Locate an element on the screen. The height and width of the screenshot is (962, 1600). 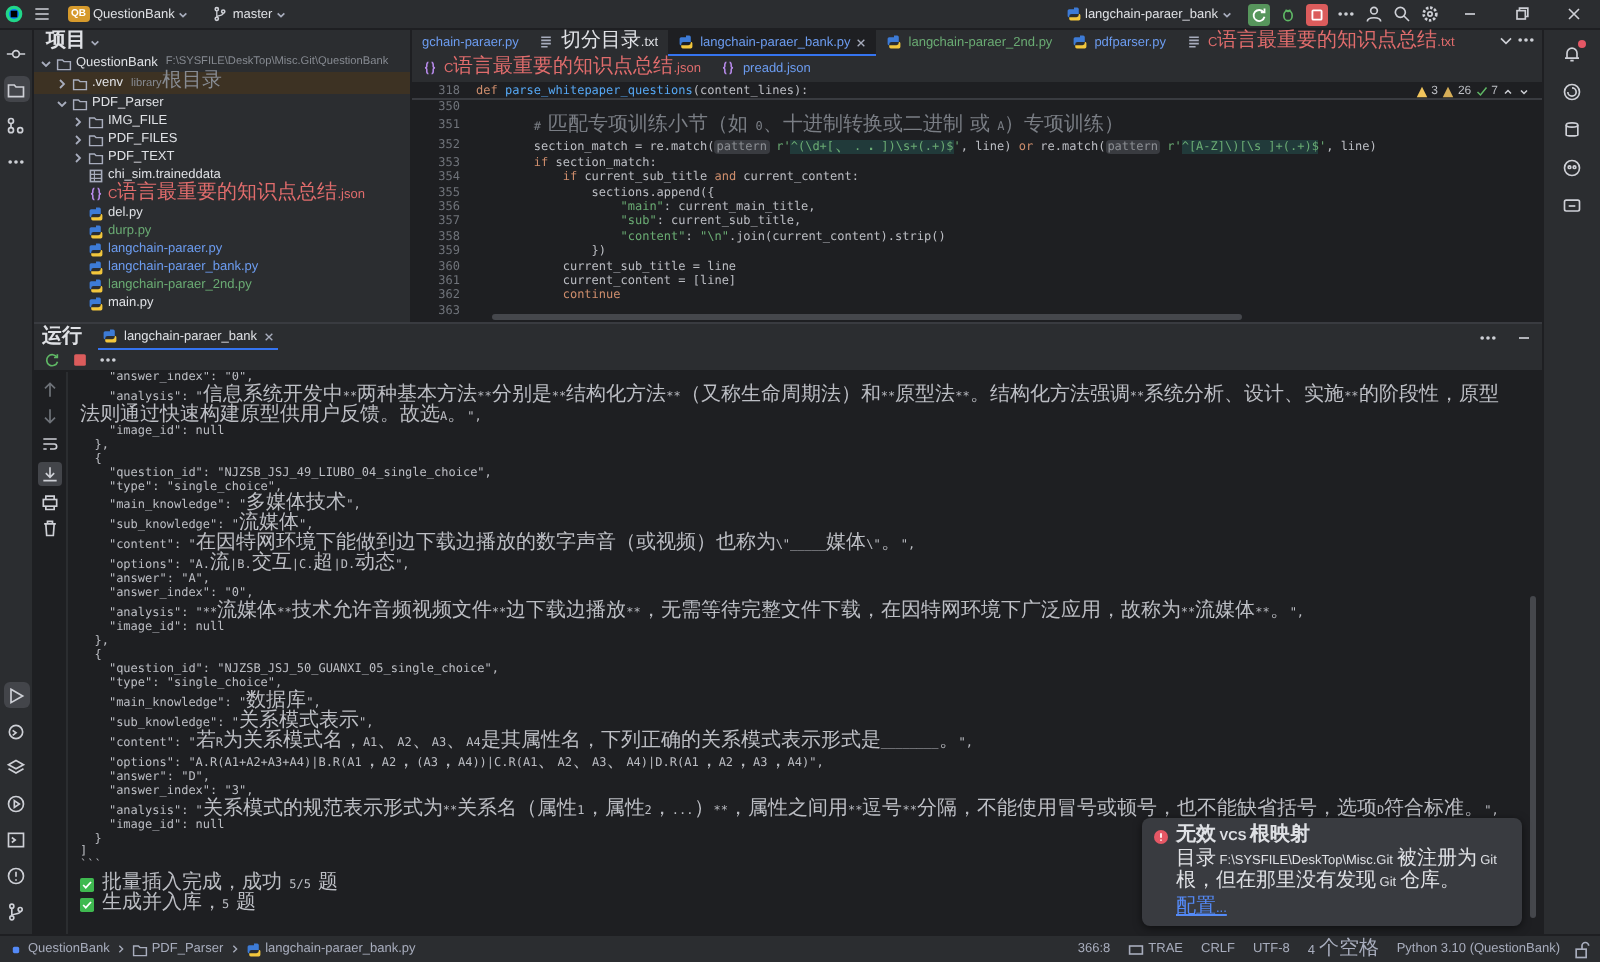
panel-title: 运行 is located at coordinates (62, 337).